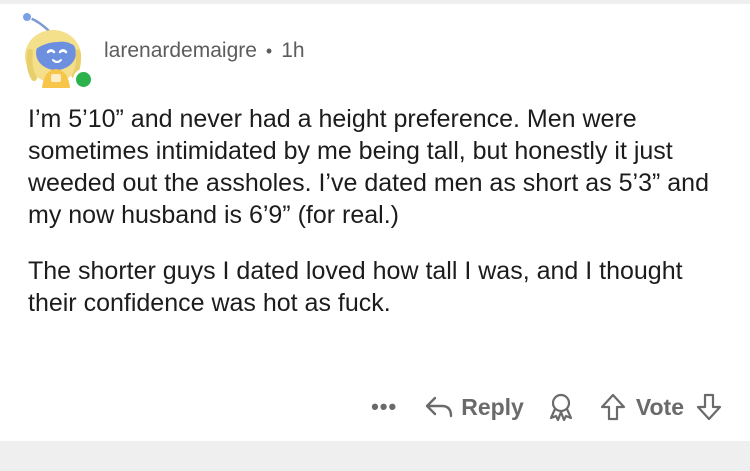 This screenshot has width=750, height=471. I want to click on comment-actions: ••• Reply Vote, so click(546, 407).